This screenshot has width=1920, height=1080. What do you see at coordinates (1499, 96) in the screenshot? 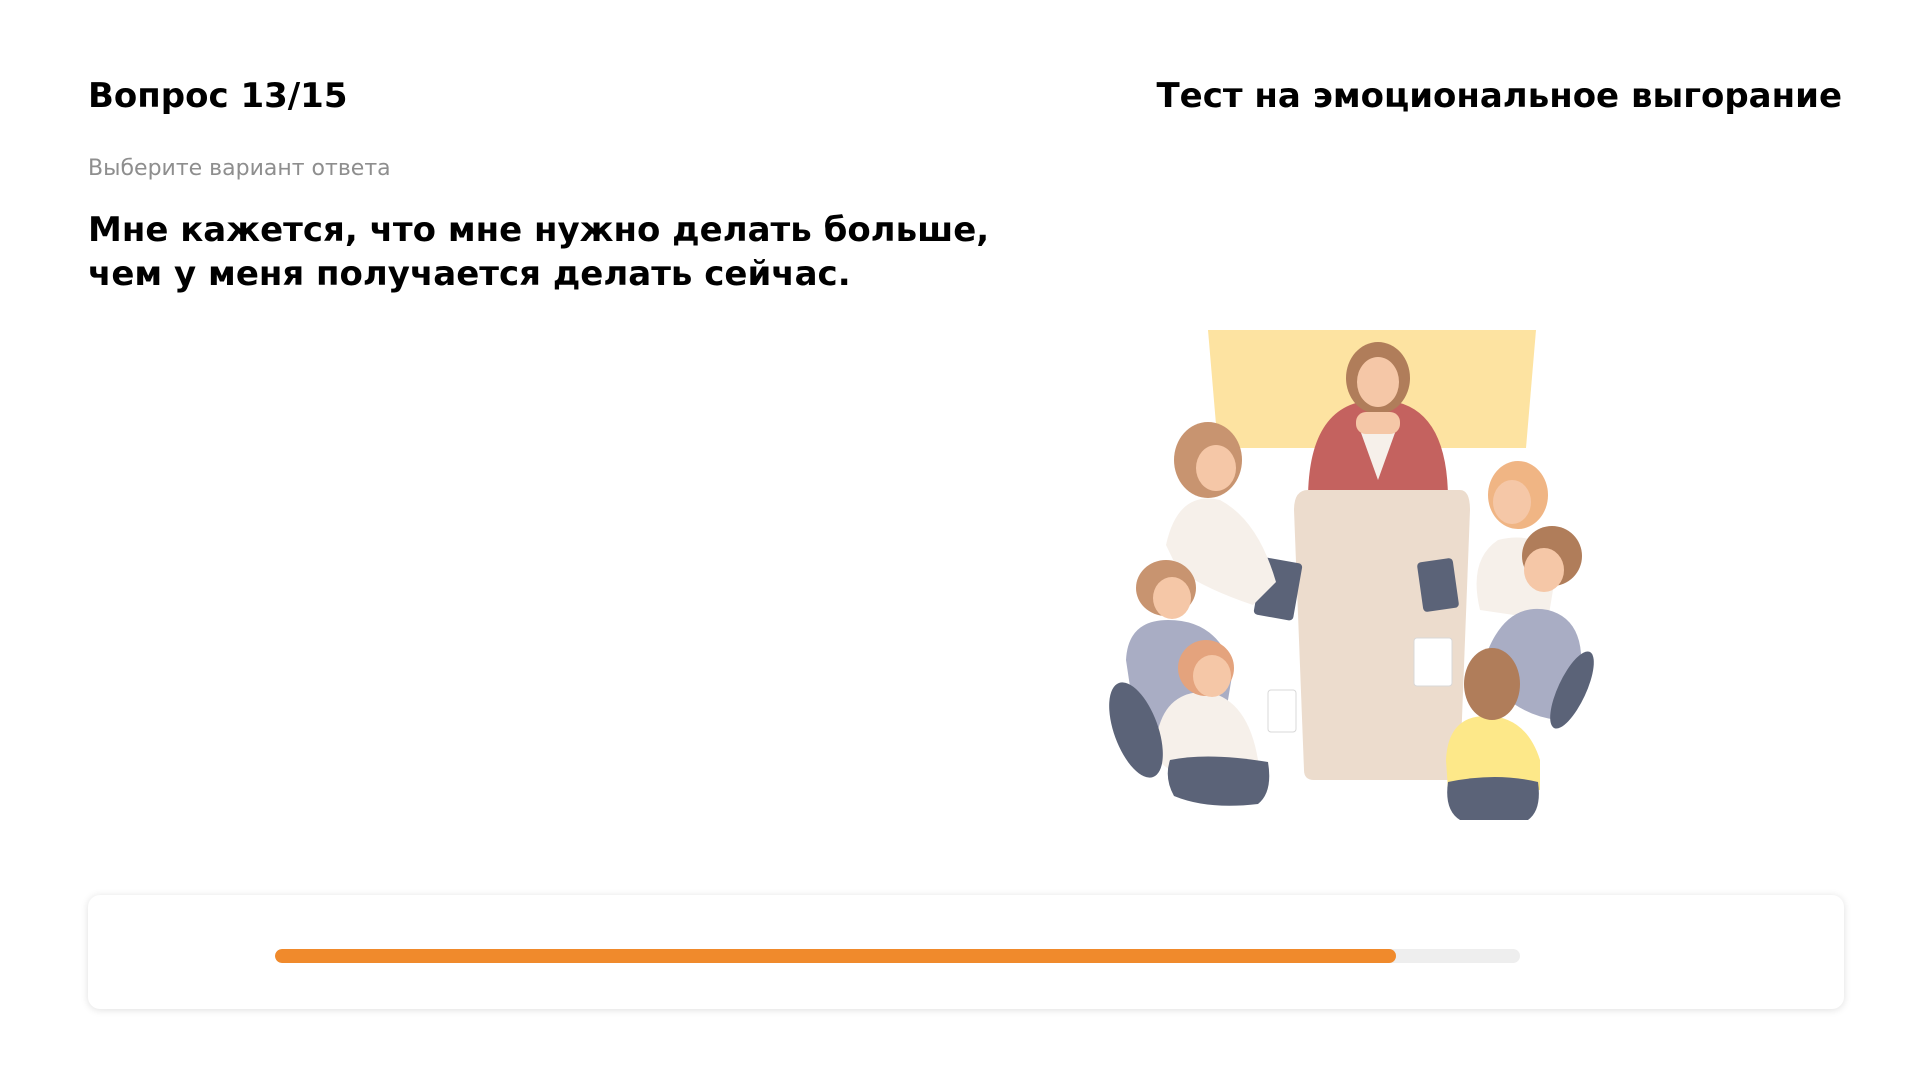
I see `test-title: Тест на эмоциональное выгорание` at bounding box center [1499, 96].